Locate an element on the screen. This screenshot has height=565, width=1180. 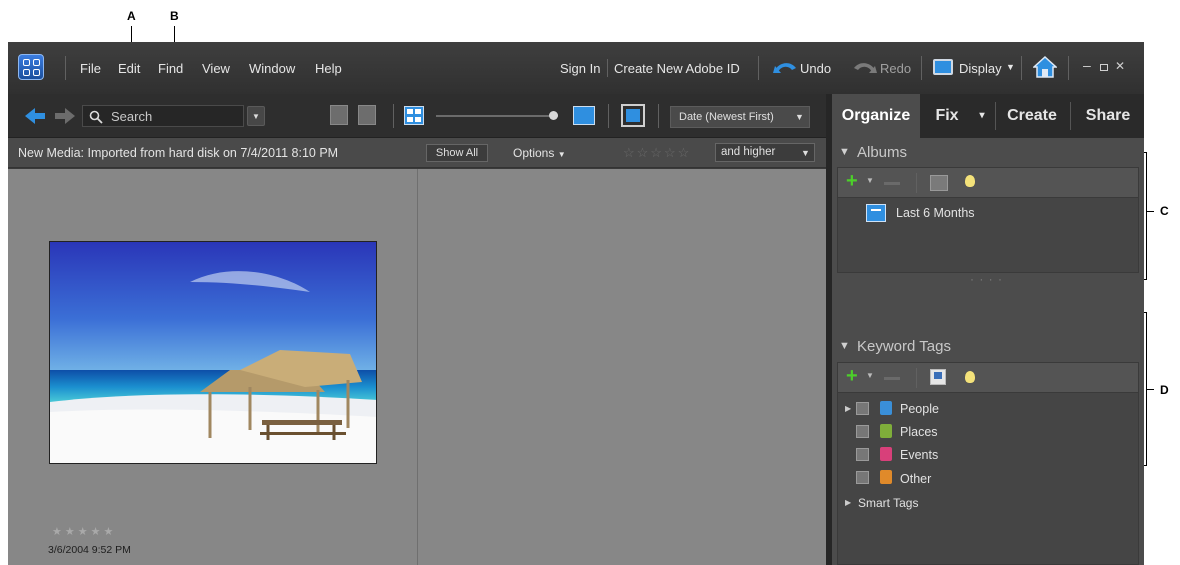
callout-a: A is located at coordinates (131, 16).